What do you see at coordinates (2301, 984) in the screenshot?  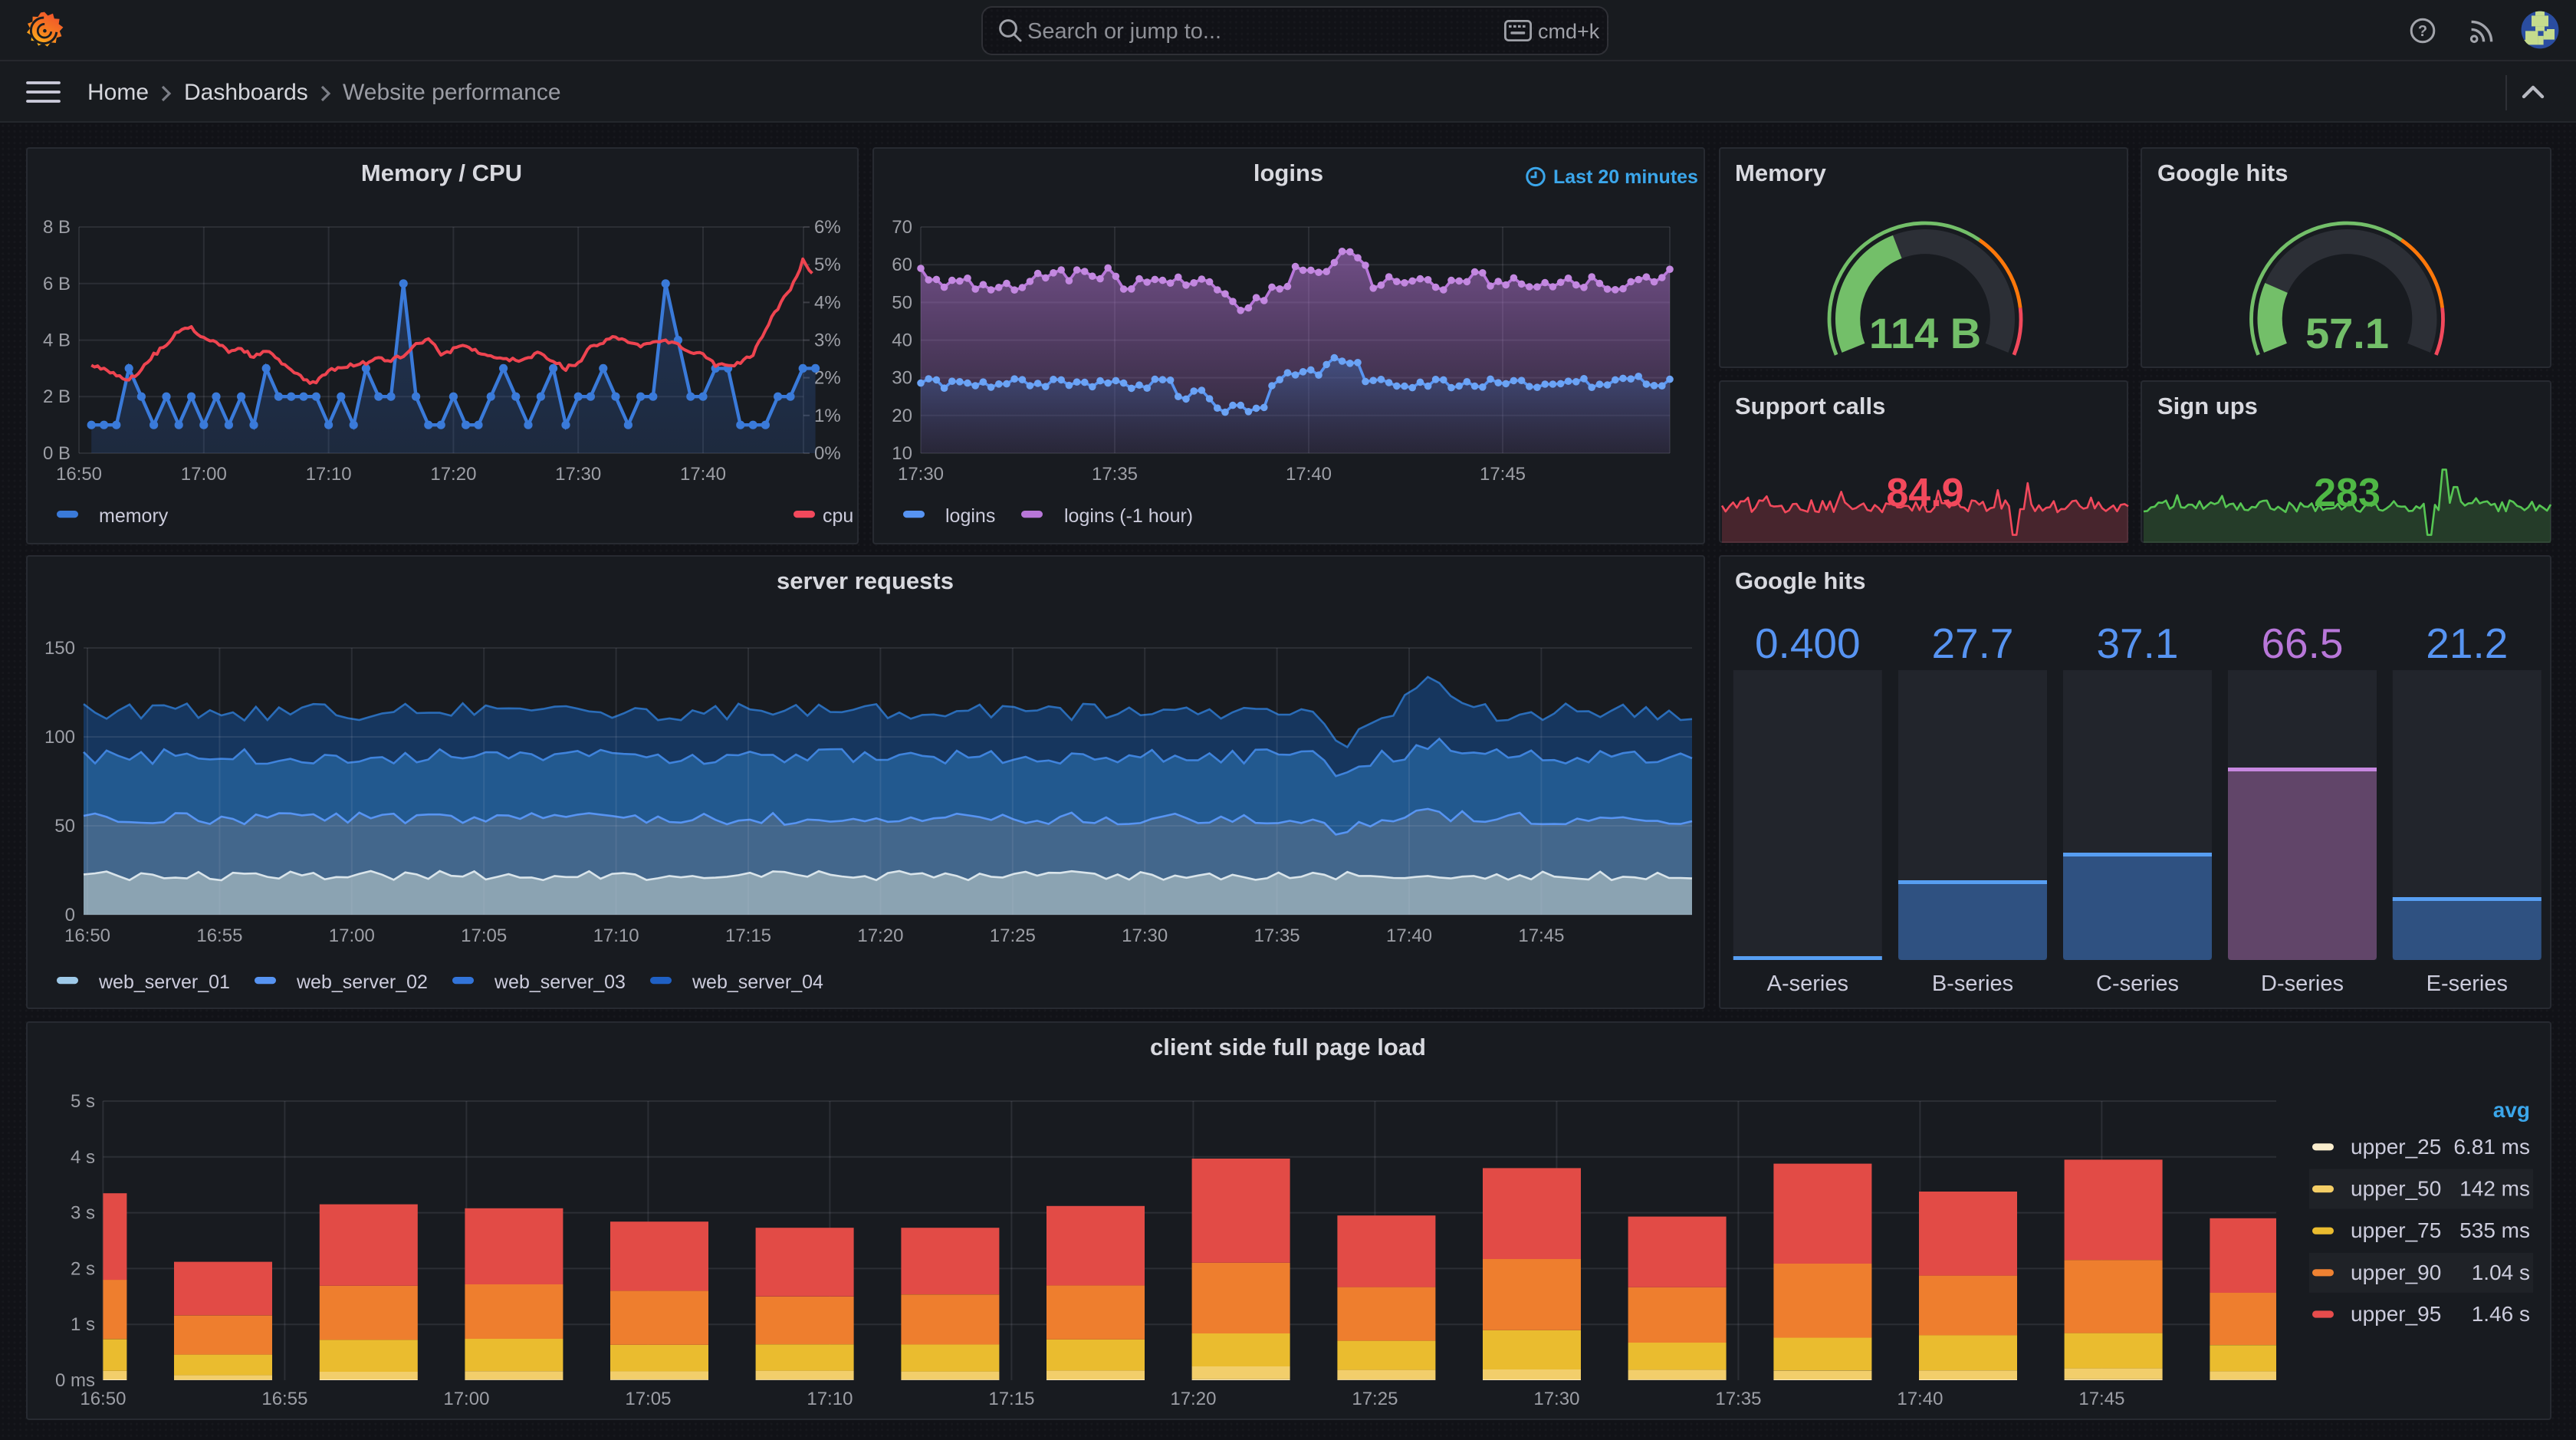 I see `svg-text: D-series` at bounding box center [2301, 984].